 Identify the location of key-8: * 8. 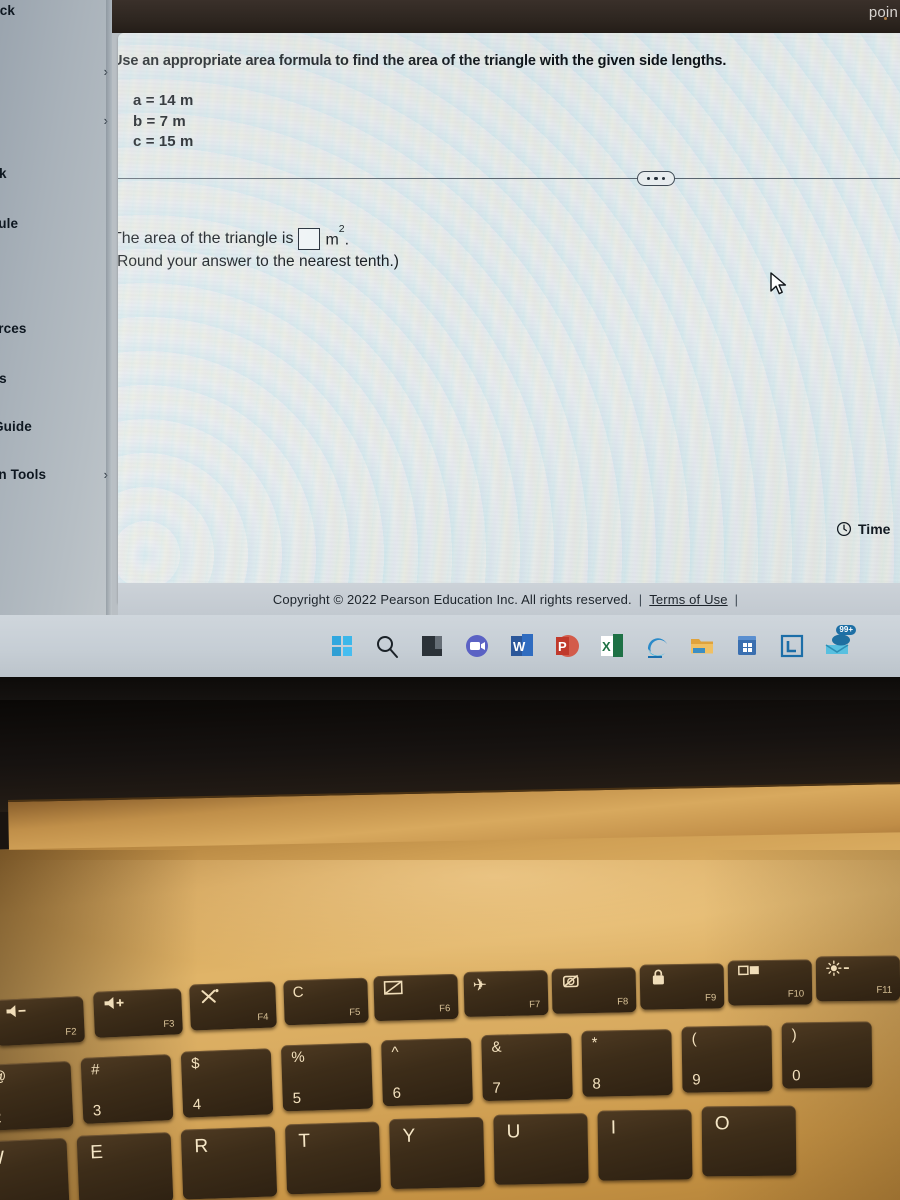
(627, 1063).